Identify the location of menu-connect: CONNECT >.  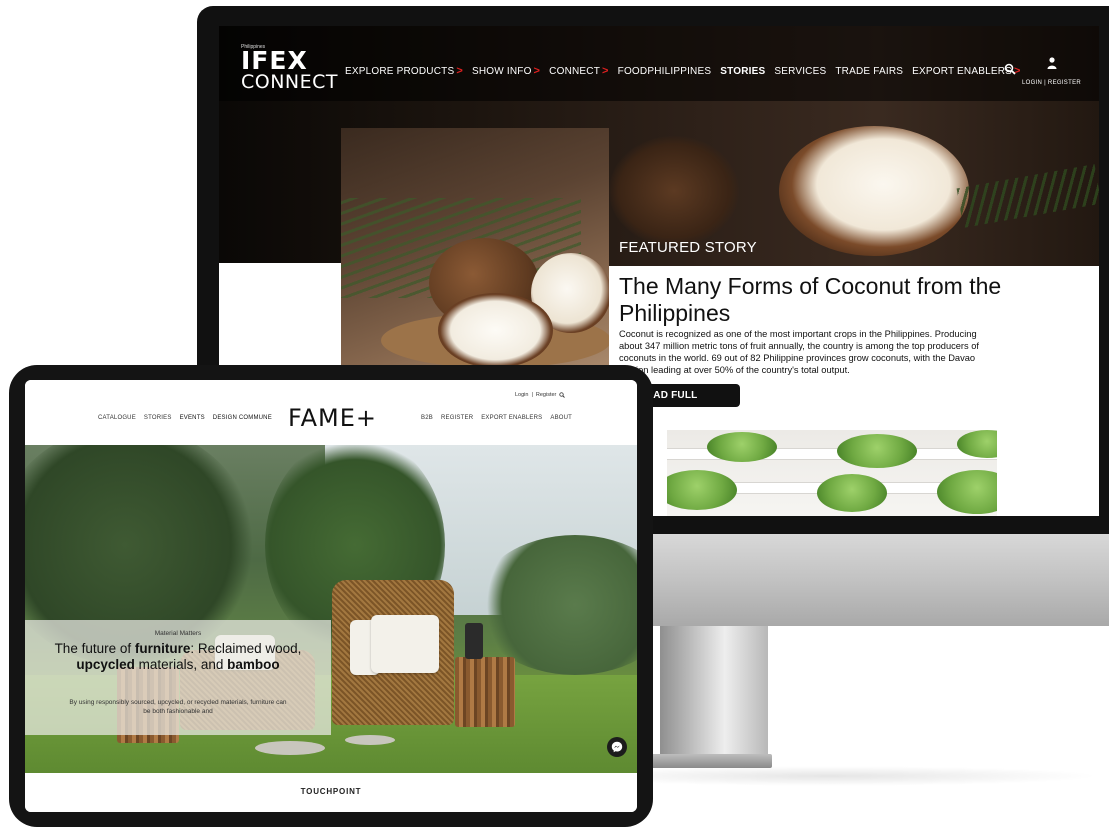
(578, 71).